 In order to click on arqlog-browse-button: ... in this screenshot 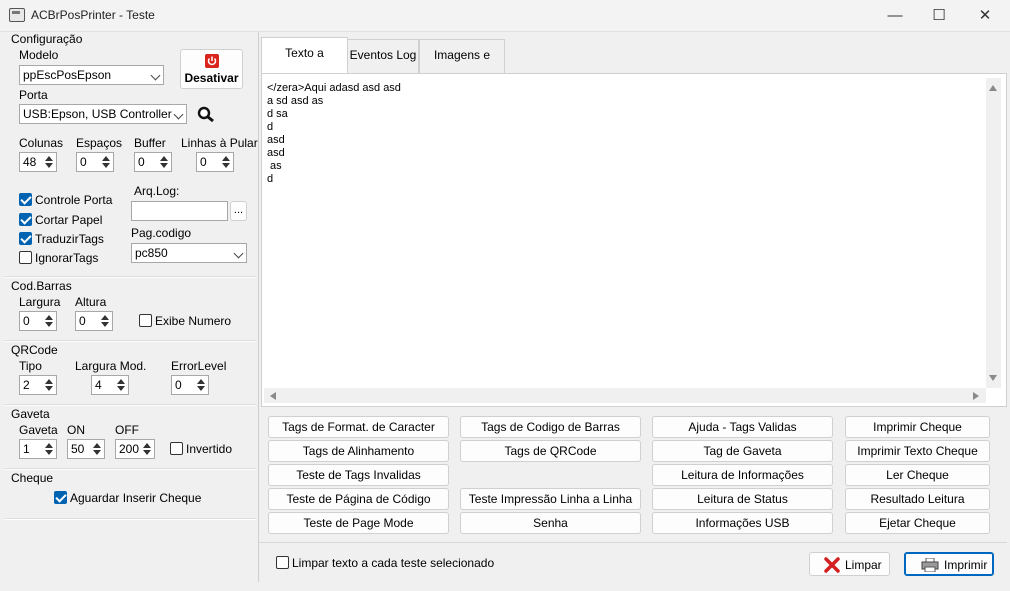, I will do `click(238, 211)`.